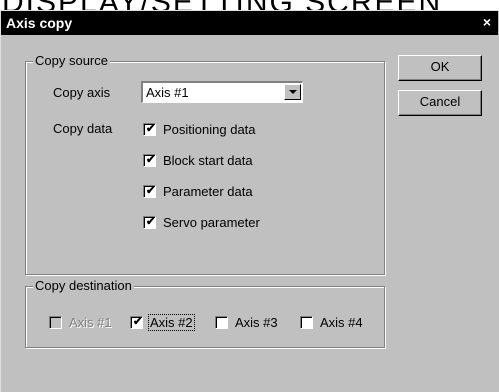  Describe the element at coordinates (440, 103) in the screenshot. I see `cancel-button: Cancel` at that location.